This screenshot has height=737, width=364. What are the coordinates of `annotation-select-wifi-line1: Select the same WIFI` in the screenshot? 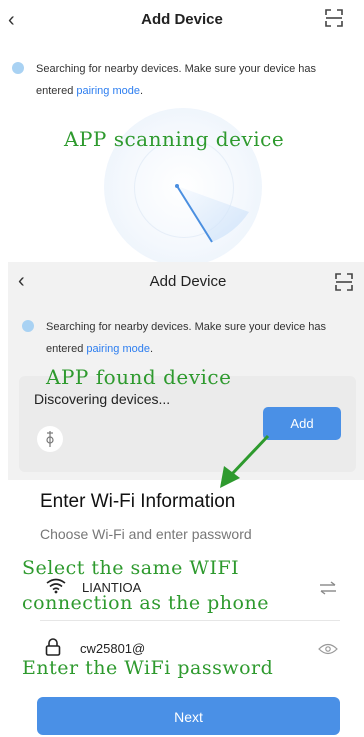 It's located at (131, 568).